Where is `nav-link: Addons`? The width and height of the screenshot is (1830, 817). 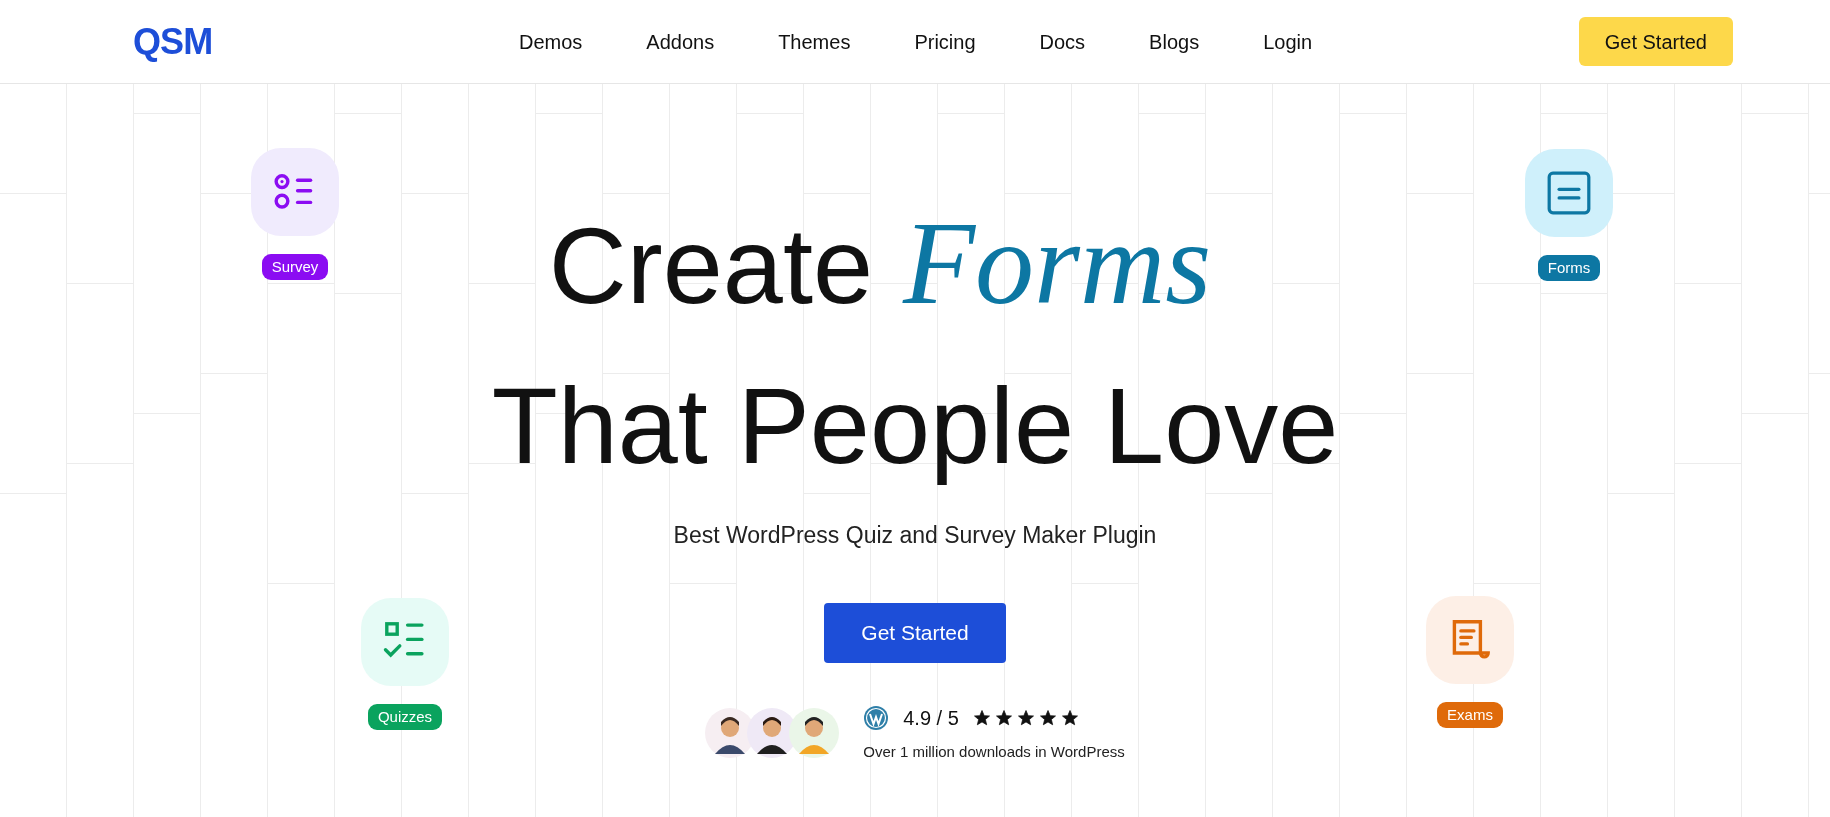 nav-link: Addons is located at coordinates (680, 41).